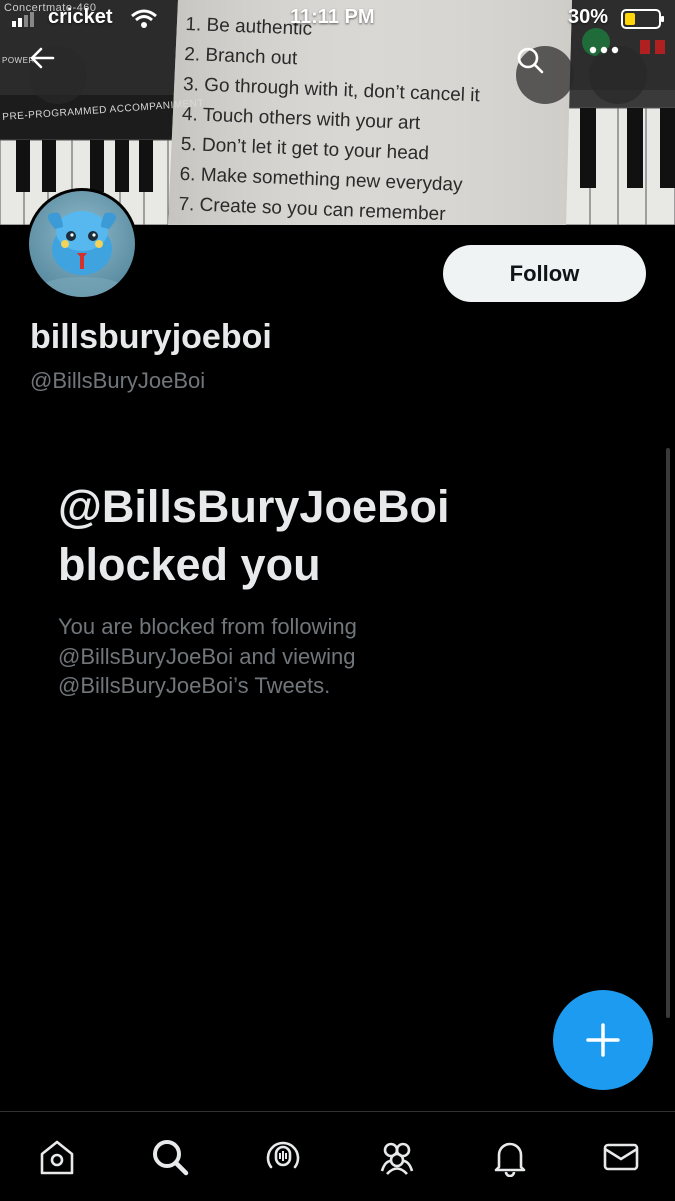  I want to click on compose-tweet-button, so click(603, 1040).